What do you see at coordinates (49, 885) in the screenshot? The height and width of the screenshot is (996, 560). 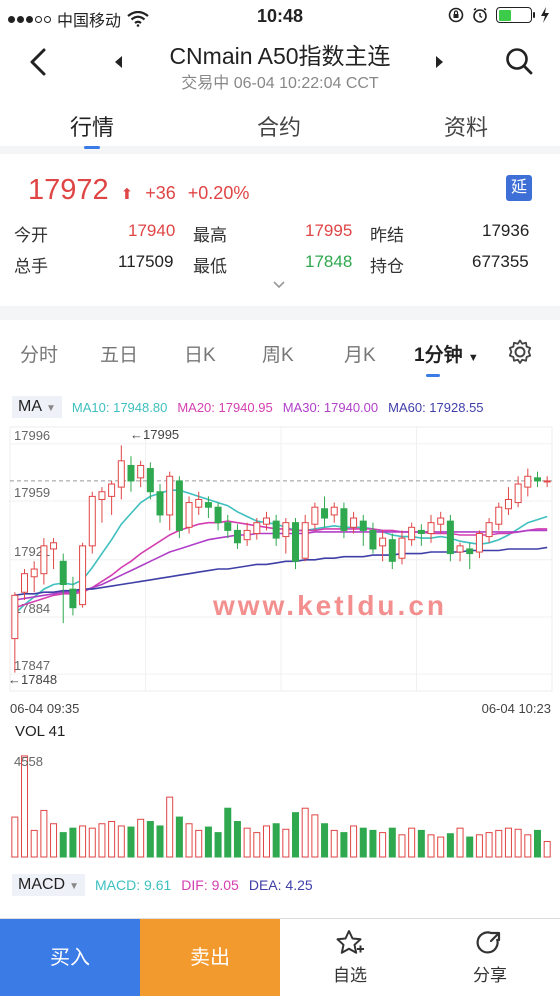 I see `macd-indicator-select: MACD ▼` at bounding box center [49, 885].